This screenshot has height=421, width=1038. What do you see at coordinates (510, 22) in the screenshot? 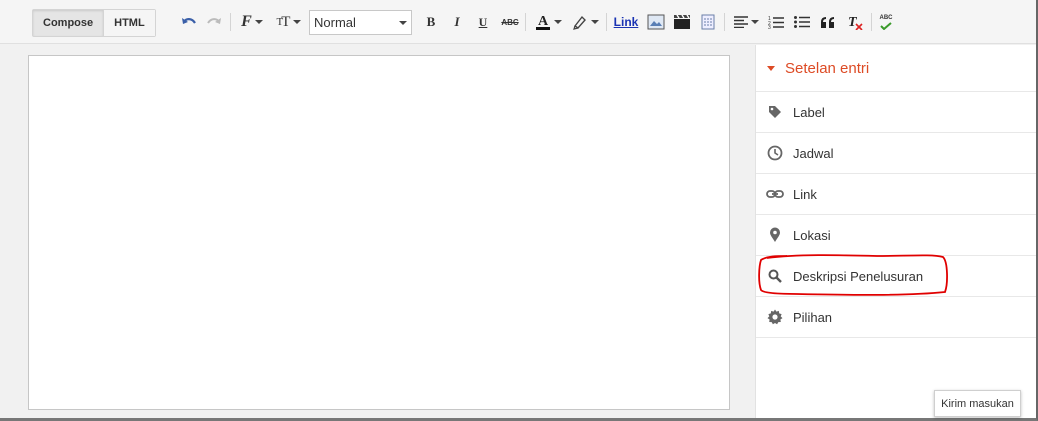
I see `strikethrough-button: ABC` at bounding box center [510, 22].